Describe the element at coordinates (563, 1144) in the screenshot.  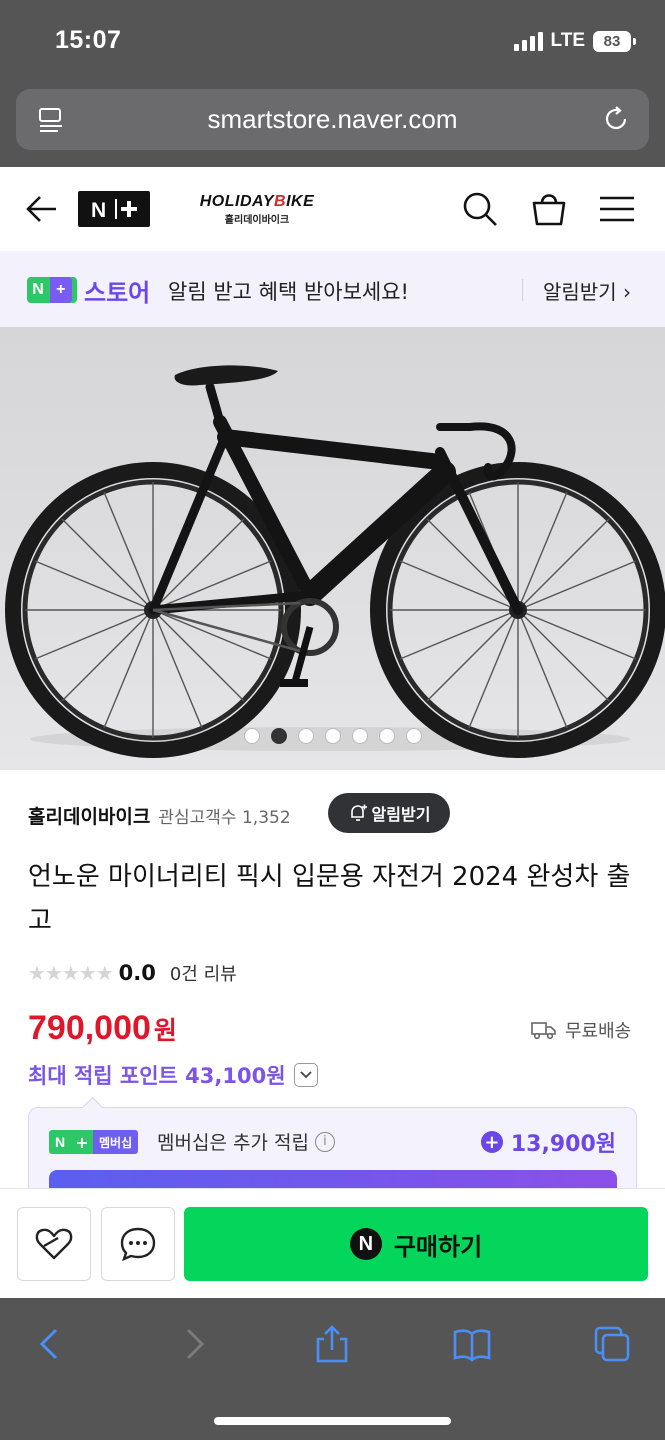
I see `membership-amount-value: 13,900원` at that location.